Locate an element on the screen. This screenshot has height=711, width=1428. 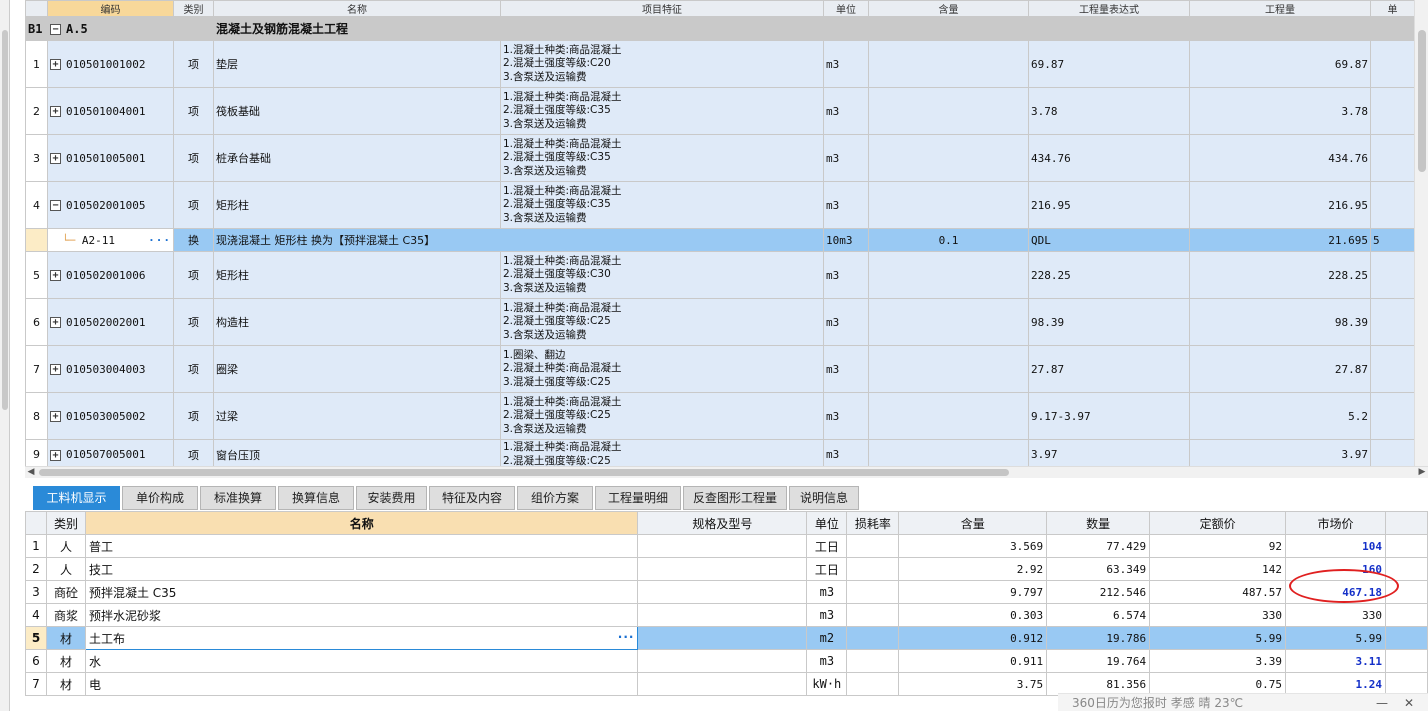
resource-market-price: 330 is located at coordinates (1335, 615).